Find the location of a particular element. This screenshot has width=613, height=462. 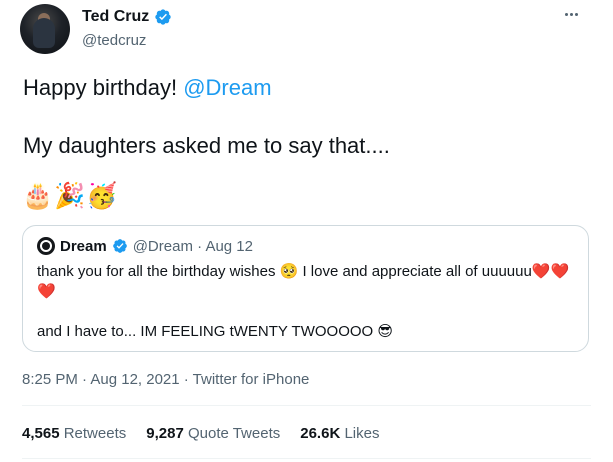

quote-tweets-stat: 9,287 Quote Tweets is located at coordinates (213, 433).